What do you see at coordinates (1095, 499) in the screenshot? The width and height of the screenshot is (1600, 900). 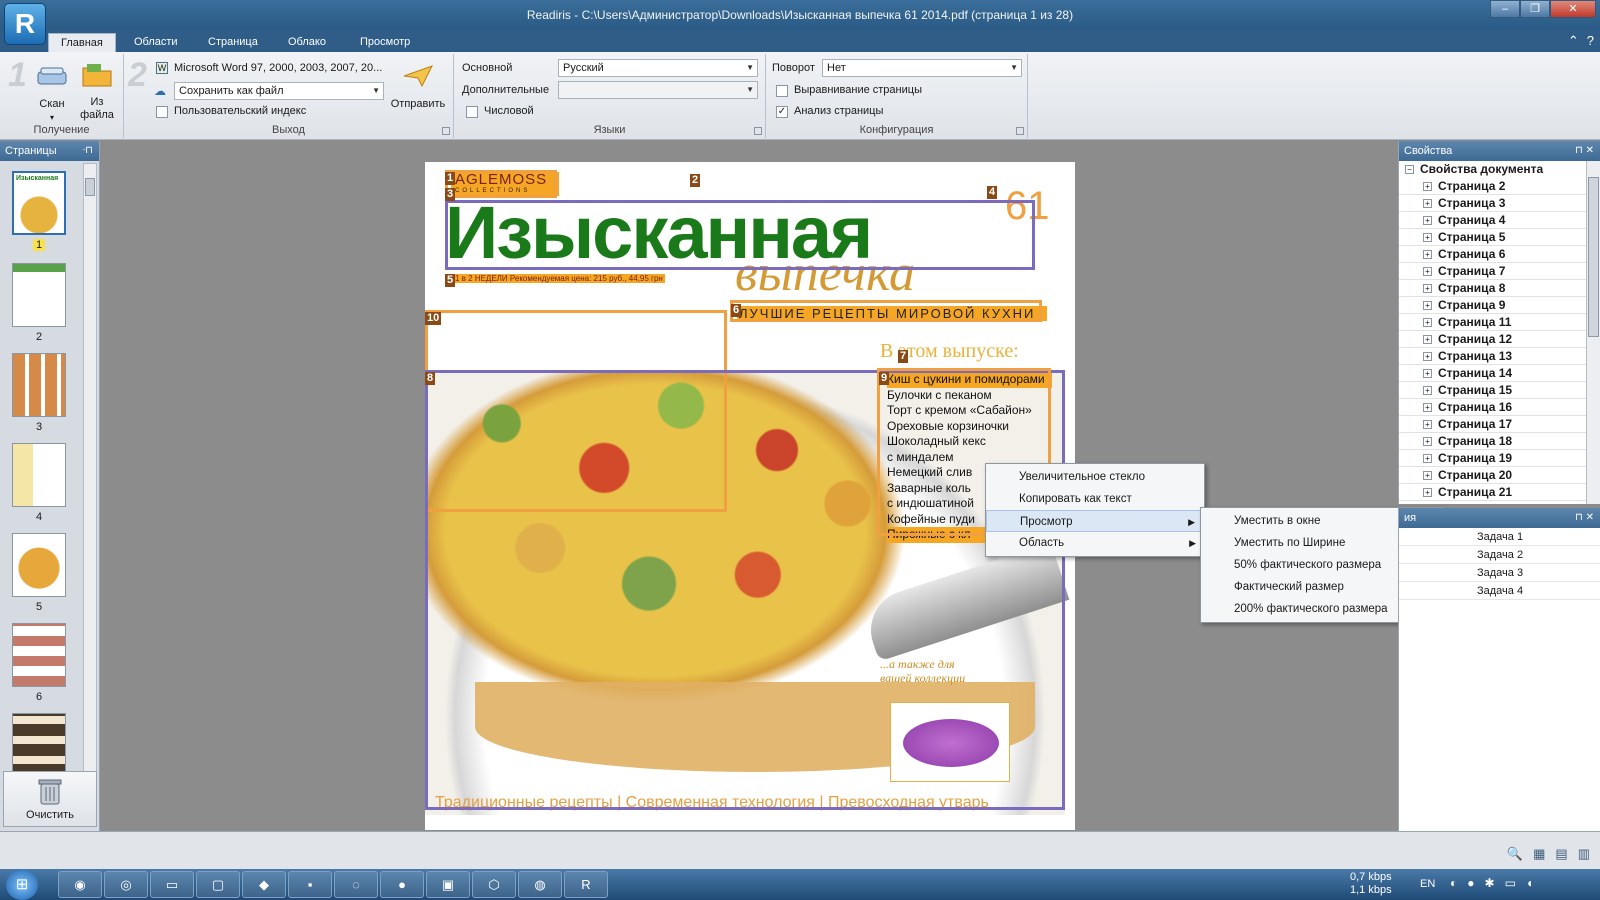 I see `menu-item-copy-as-text: Копировать как текст` at bounding box center [1095, 499].